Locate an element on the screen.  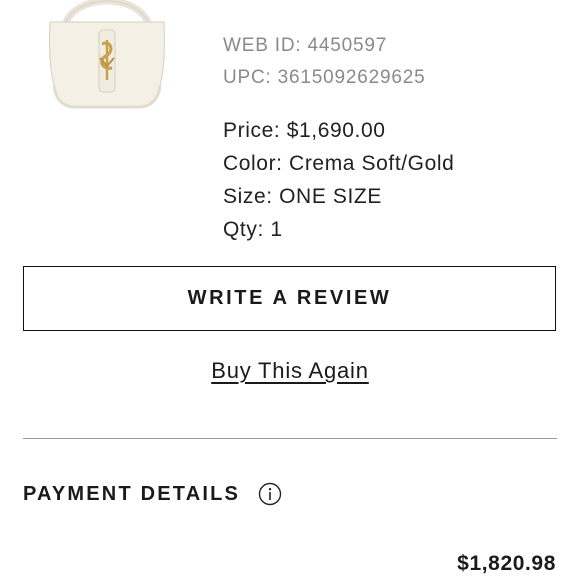
product-image is located at coordinates (107, 60).